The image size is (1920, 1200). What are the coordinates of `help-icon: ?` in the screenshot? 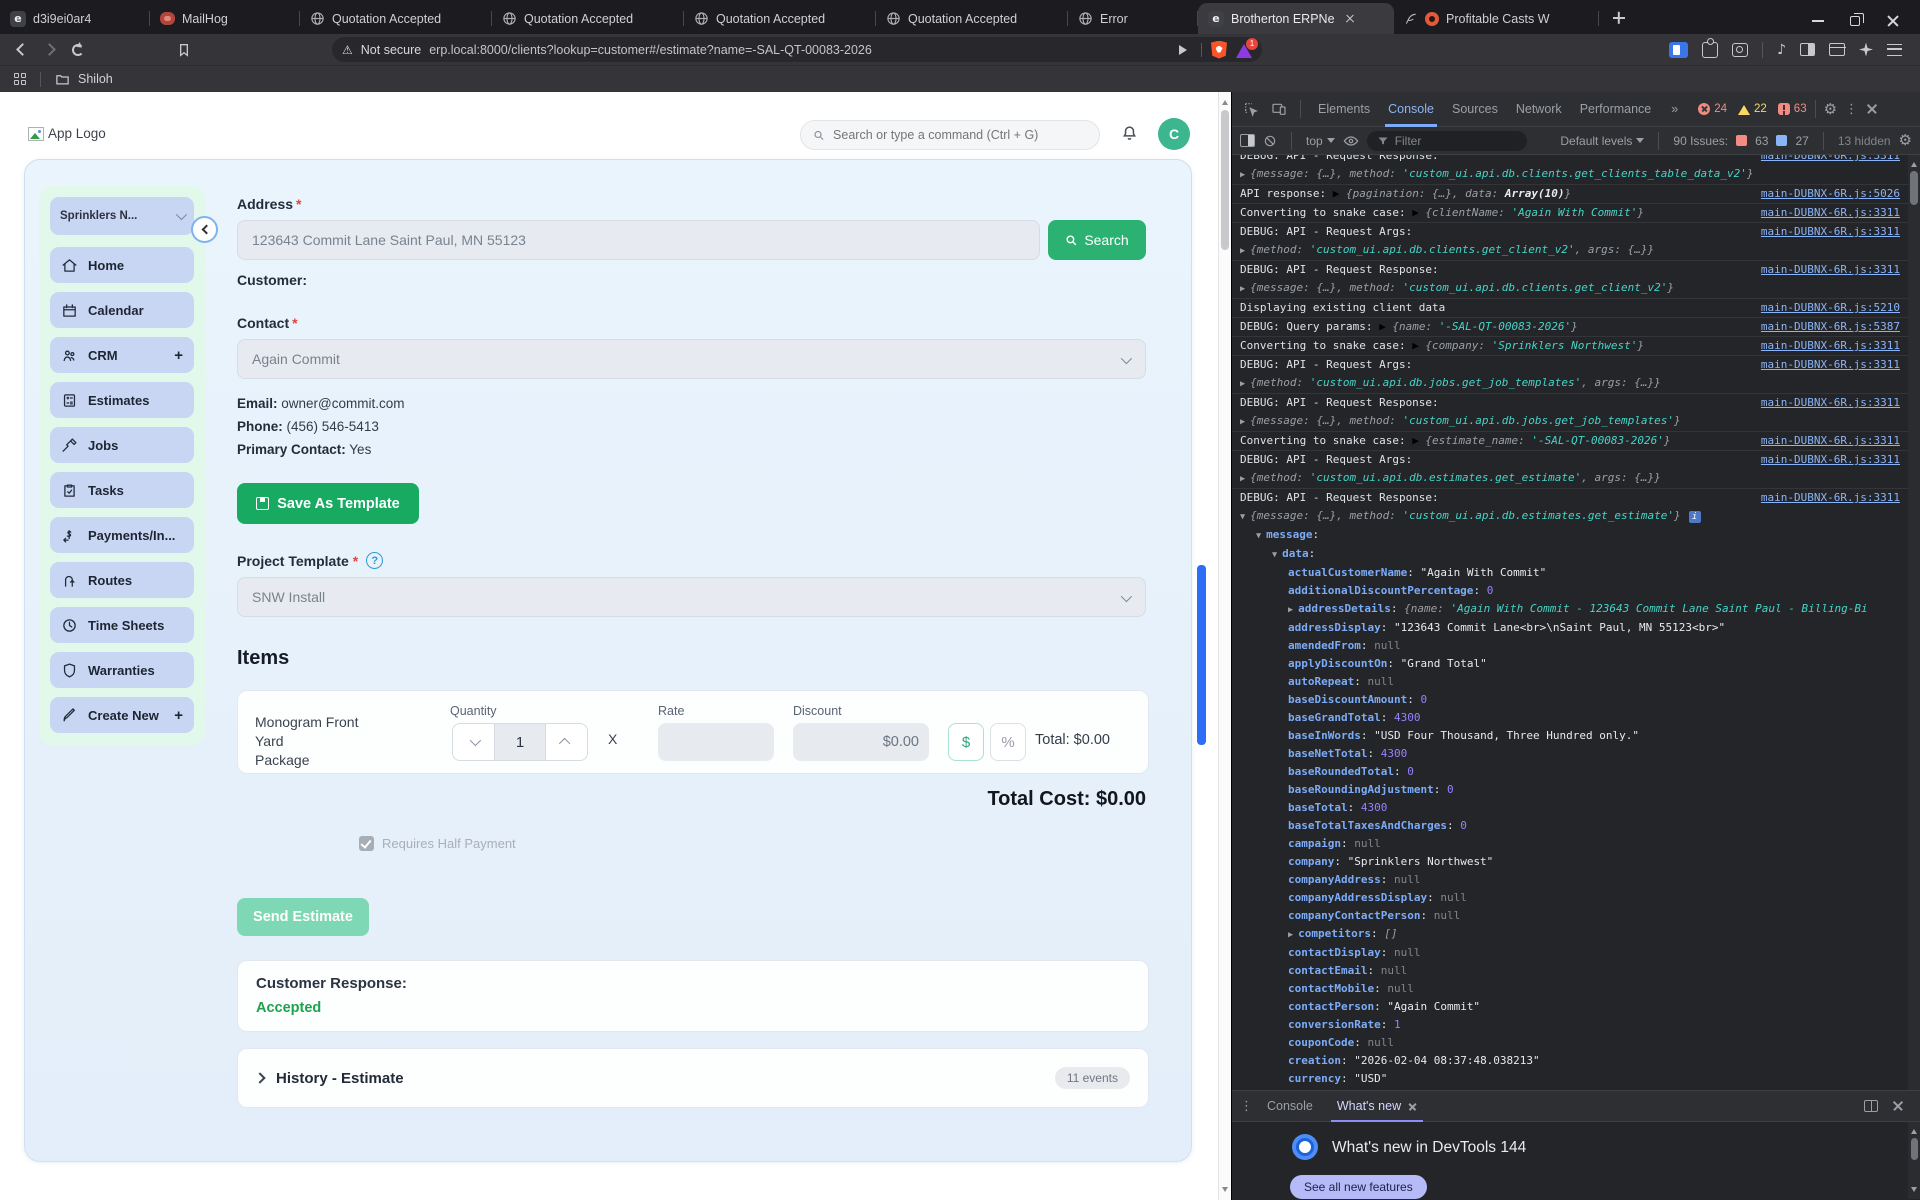 It's located at (375, 560).